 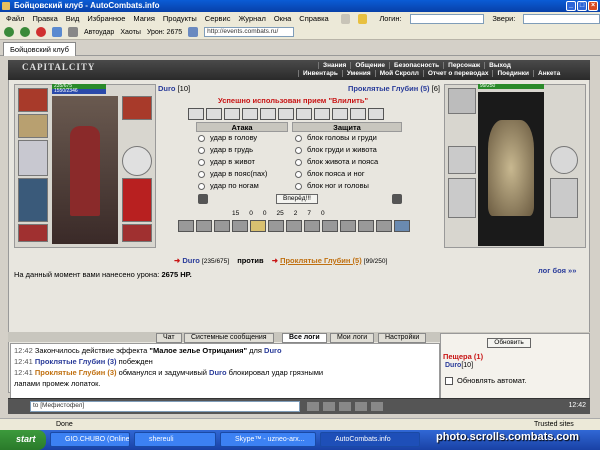 What do you see at coordinates (336, 150) in the screenshot?
I see `defense-option: блок груди и живота` at bounding box center [336, 150].